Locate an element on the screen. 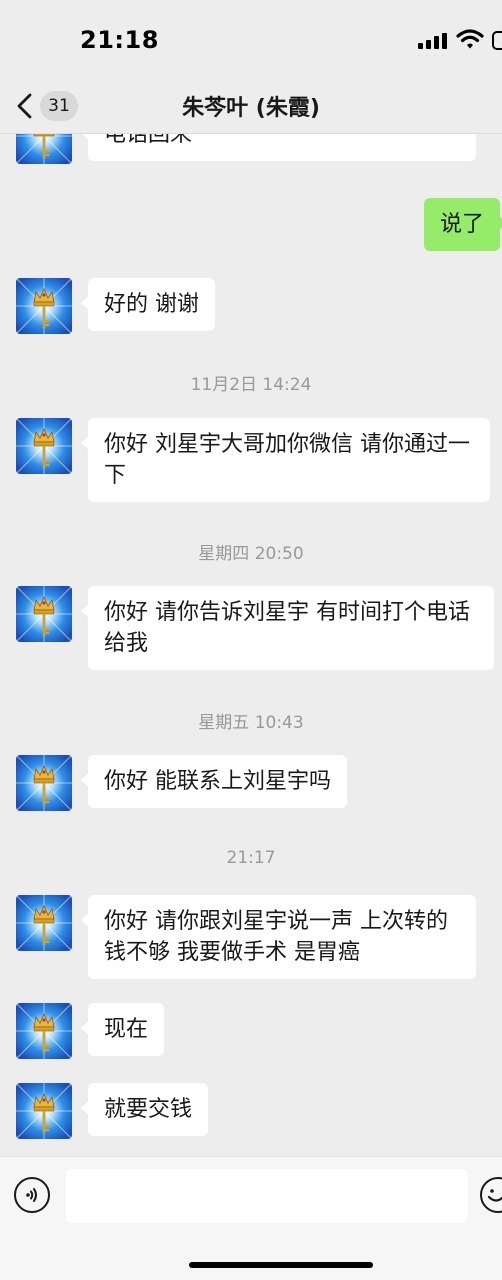 The height and width of the screenshot is (1280, 502). status-time: 21:18 is located at coordinates (119, 40).